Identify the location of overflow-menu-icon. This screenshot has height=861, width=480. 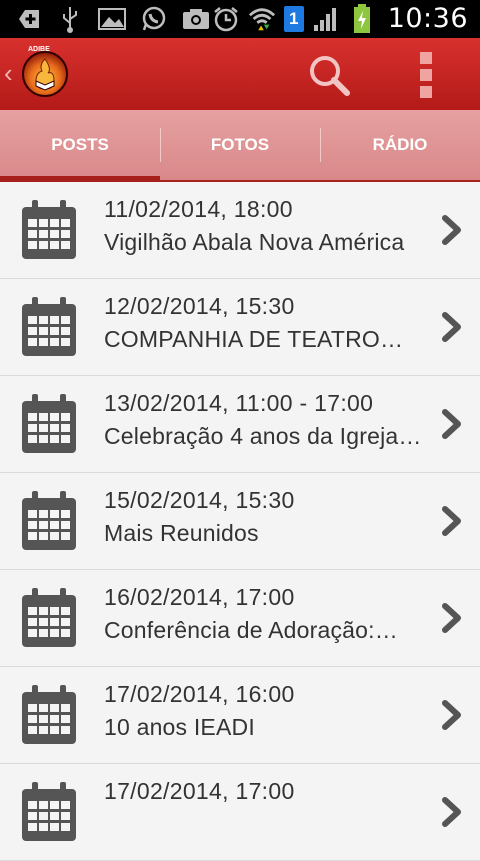
(426, 75).